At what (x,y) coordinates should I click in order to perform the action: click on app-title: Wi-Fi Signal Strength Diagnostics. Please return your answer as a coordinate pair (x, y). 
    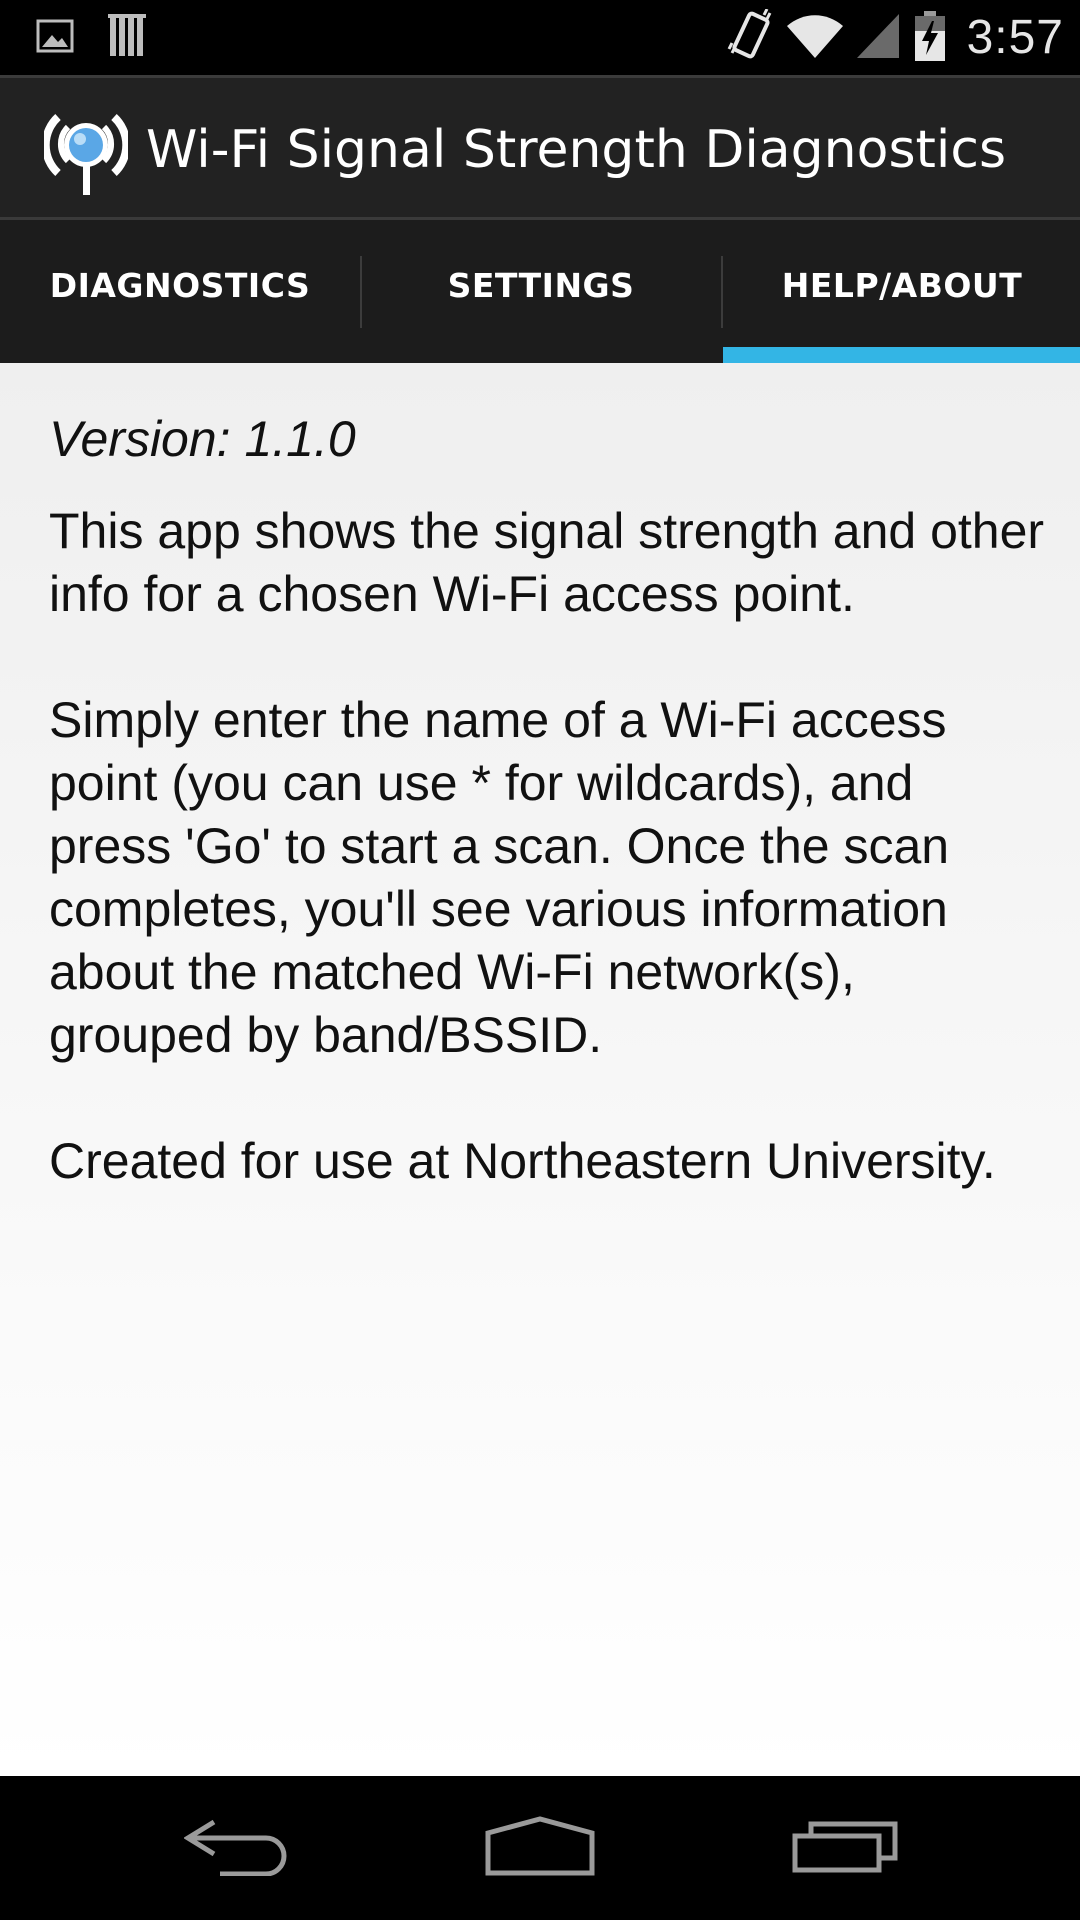
    Looking at the image, I should click on (576, 150).